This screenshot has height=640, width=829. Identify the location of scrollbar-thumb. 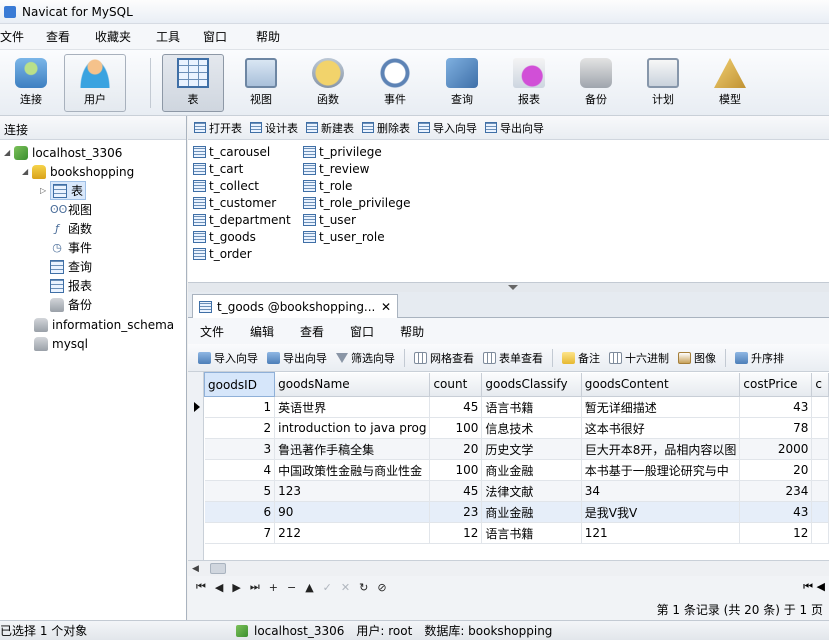
(218, 568).